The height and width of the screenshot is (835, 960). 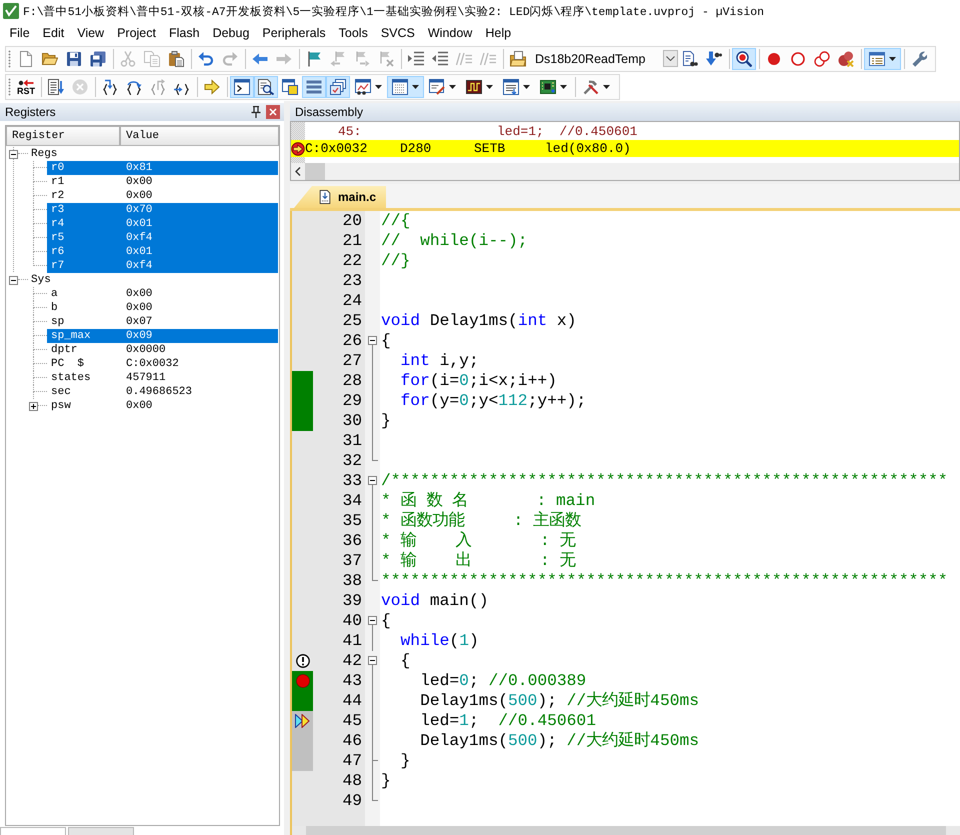 What do you see at coordinates (588, 148) in the screenshot?
I see `instruction-operand: led(0x80.0)` at bounding box center [588, 148].